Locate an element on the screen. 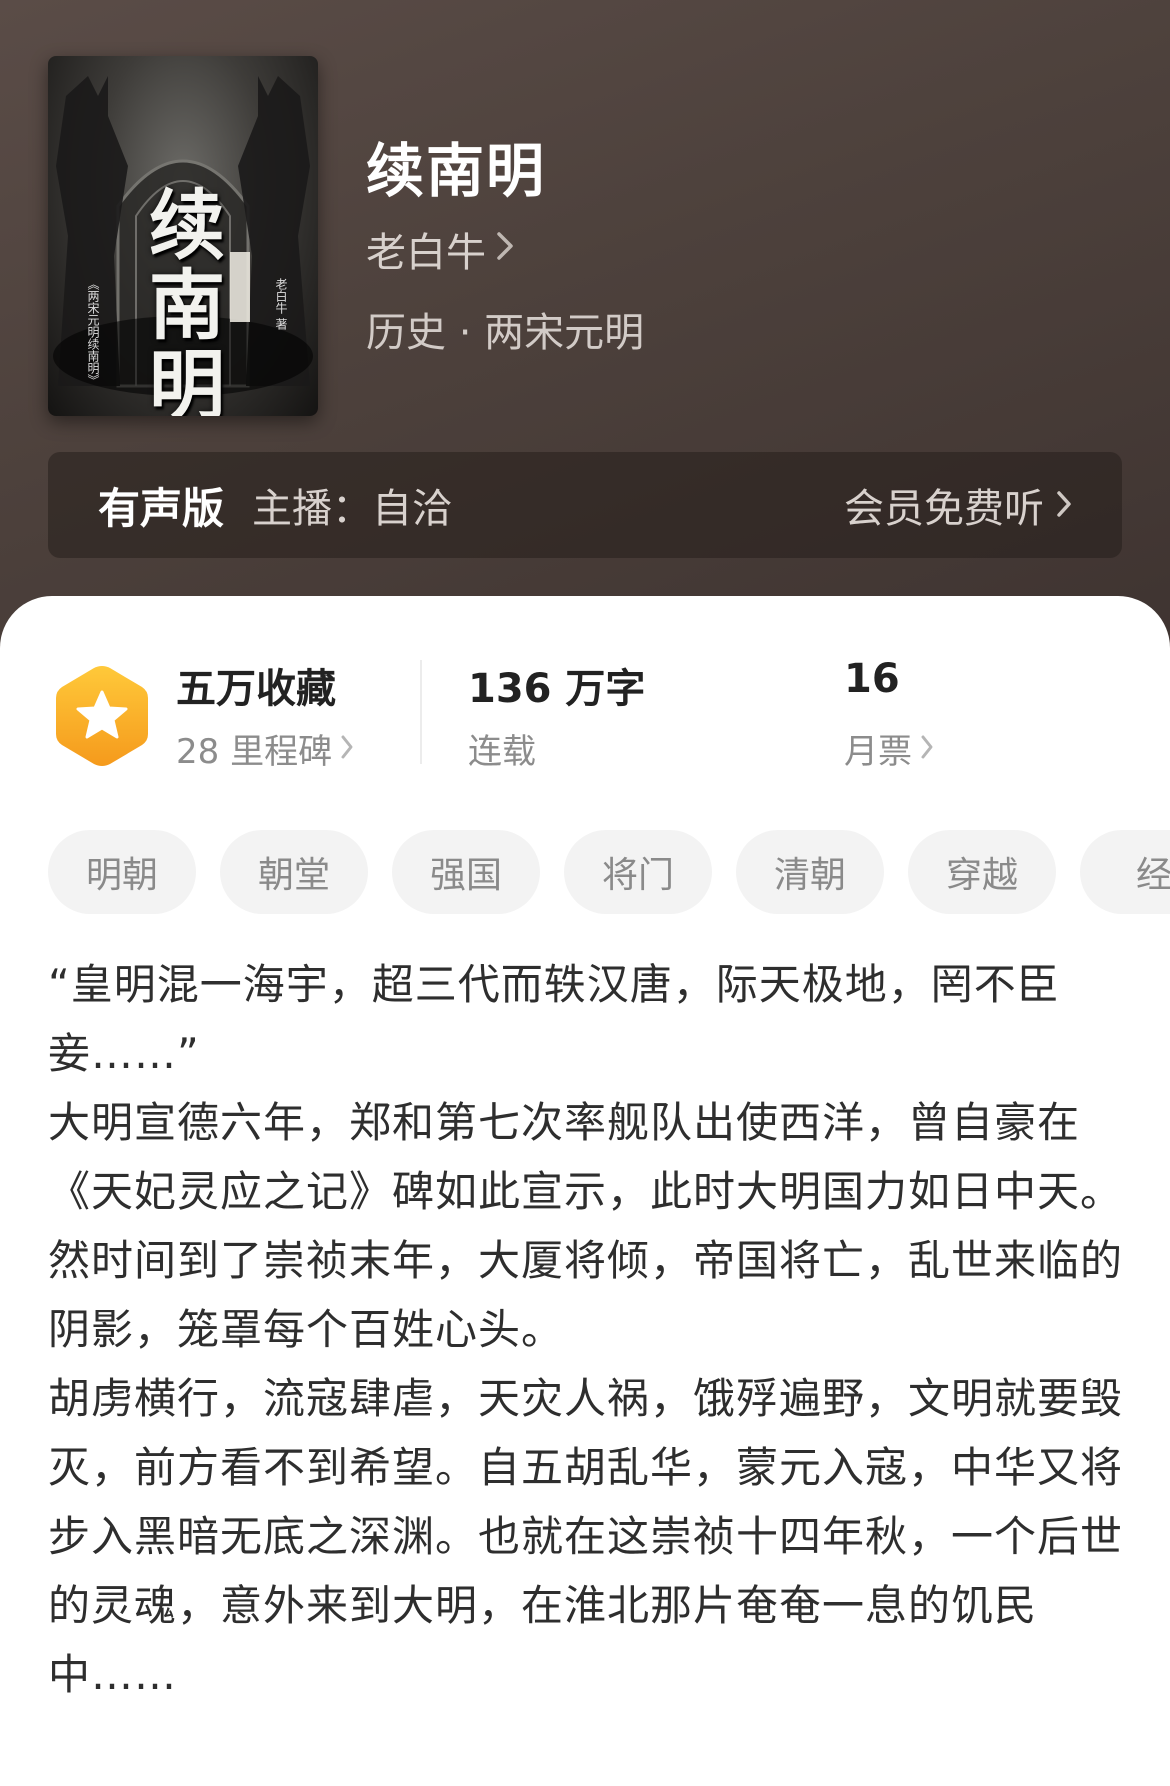 The width and height of the screenshot is (1170, 1786). author-link: 老白牛 is located at coordinates (440, 249).